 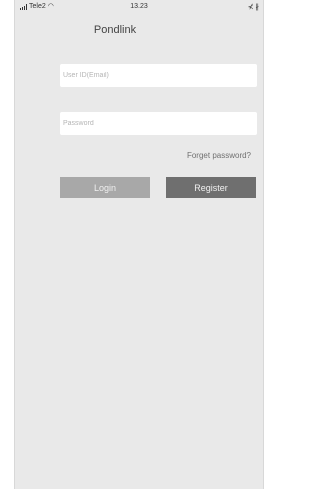 What do you see at coordinates (253, 7) in the screenshot?
I see `status-right-icons: ⊀ ∦` at bounding box center [253, 7].